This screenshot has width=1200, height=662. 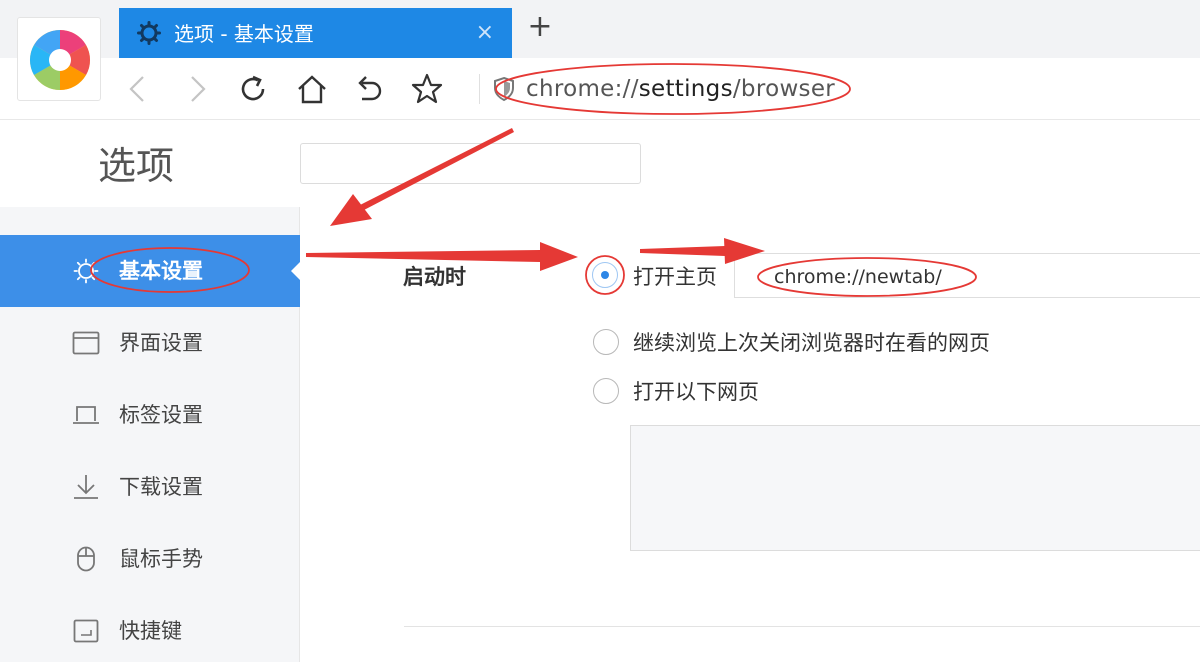 I want to click on url-path: settings, so click(x=685, y=89).